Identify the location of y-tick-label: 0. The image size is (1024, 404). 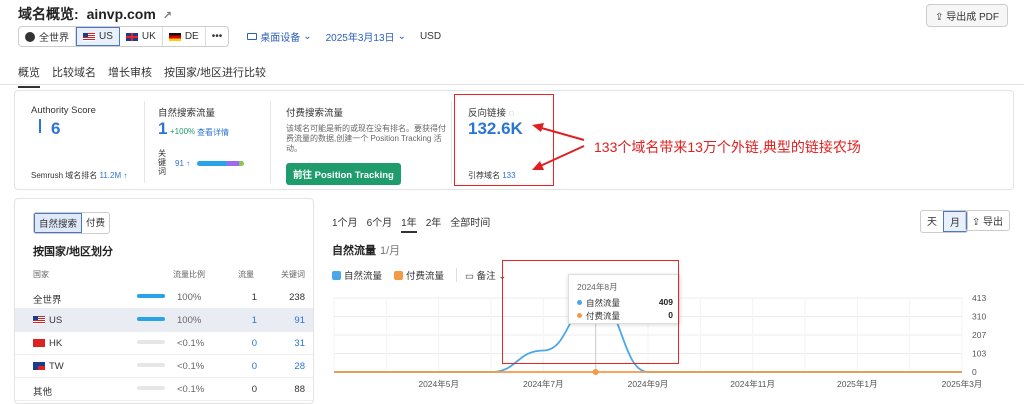
(974, 372).